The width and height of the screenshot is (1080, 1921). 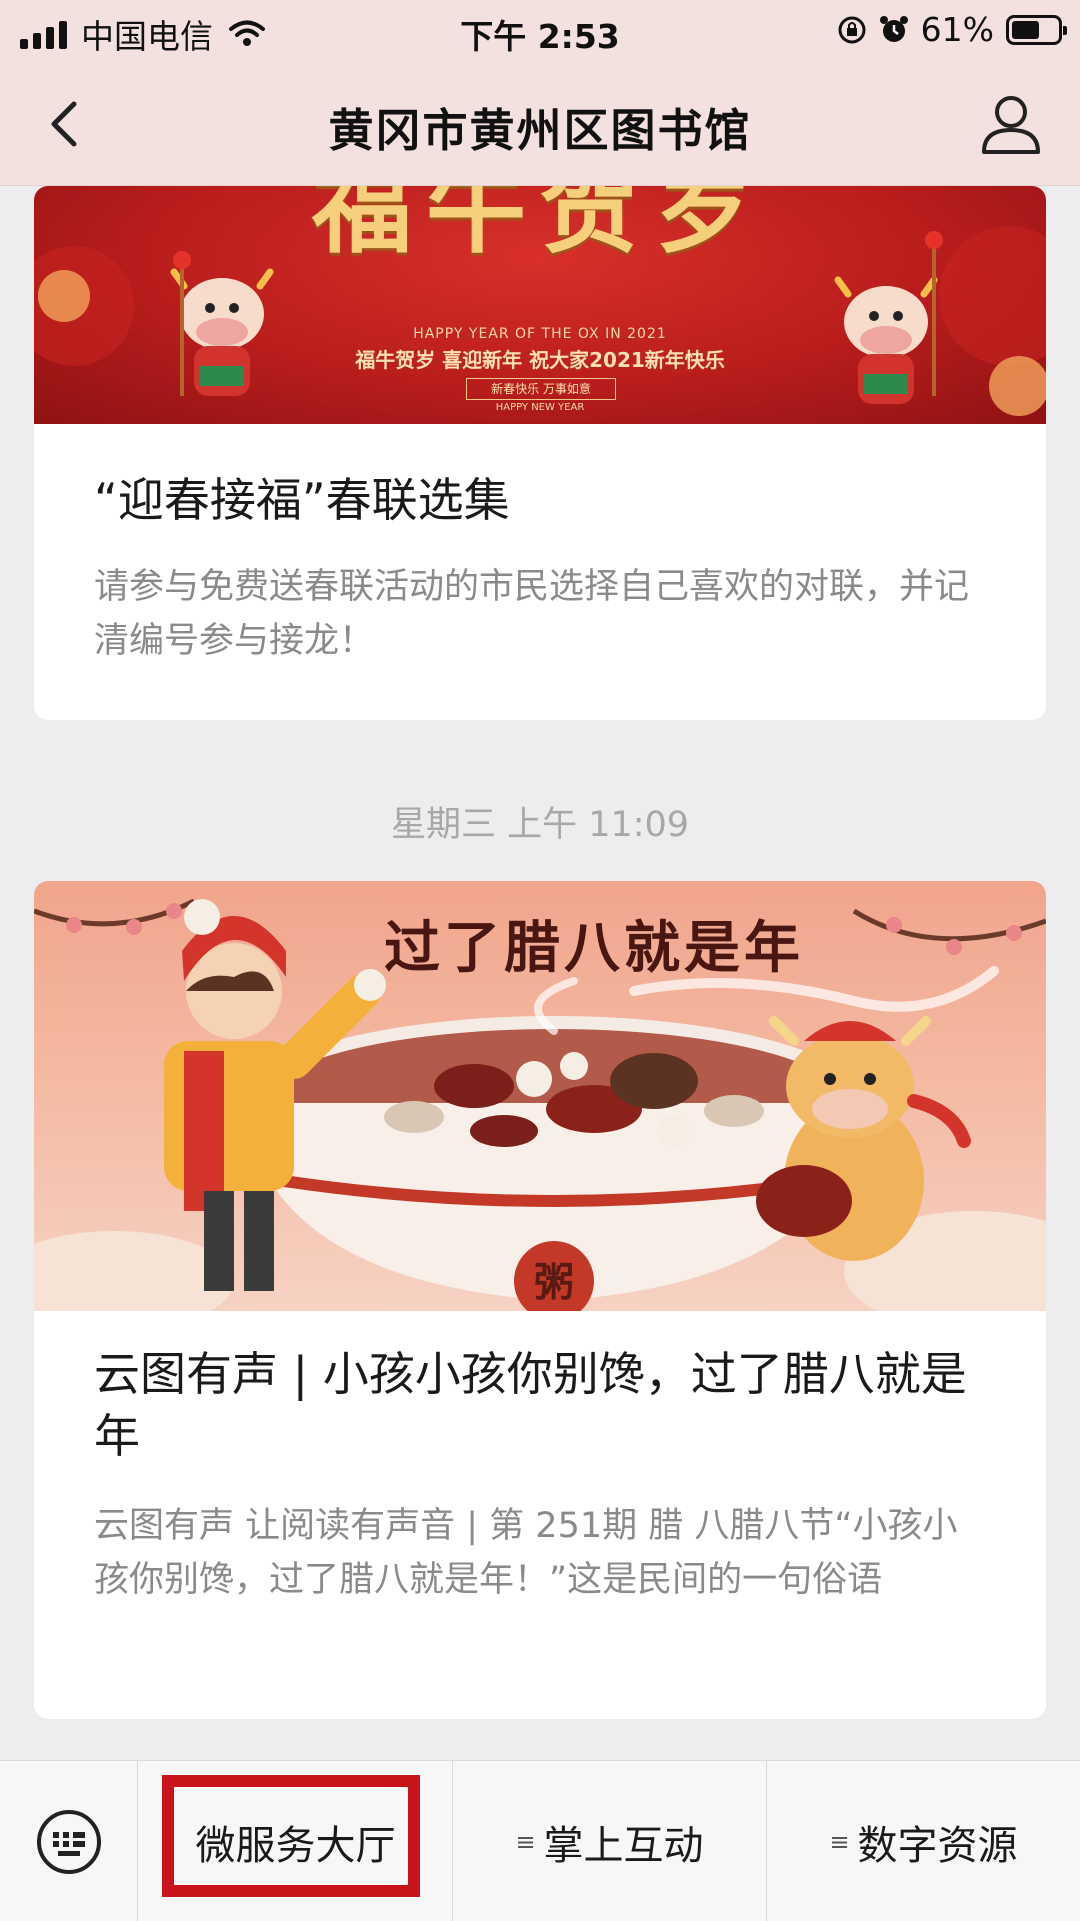 I want to click on status-bar: 中国电信 下午 2:53 61%, so click(x=540, y=31).